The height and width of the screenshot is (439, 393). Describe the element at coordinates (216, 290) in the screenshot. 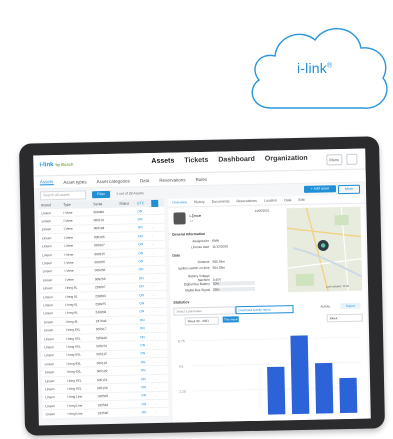

I see `data-bus-signal: Digital Bus Signal 20%` at that location.